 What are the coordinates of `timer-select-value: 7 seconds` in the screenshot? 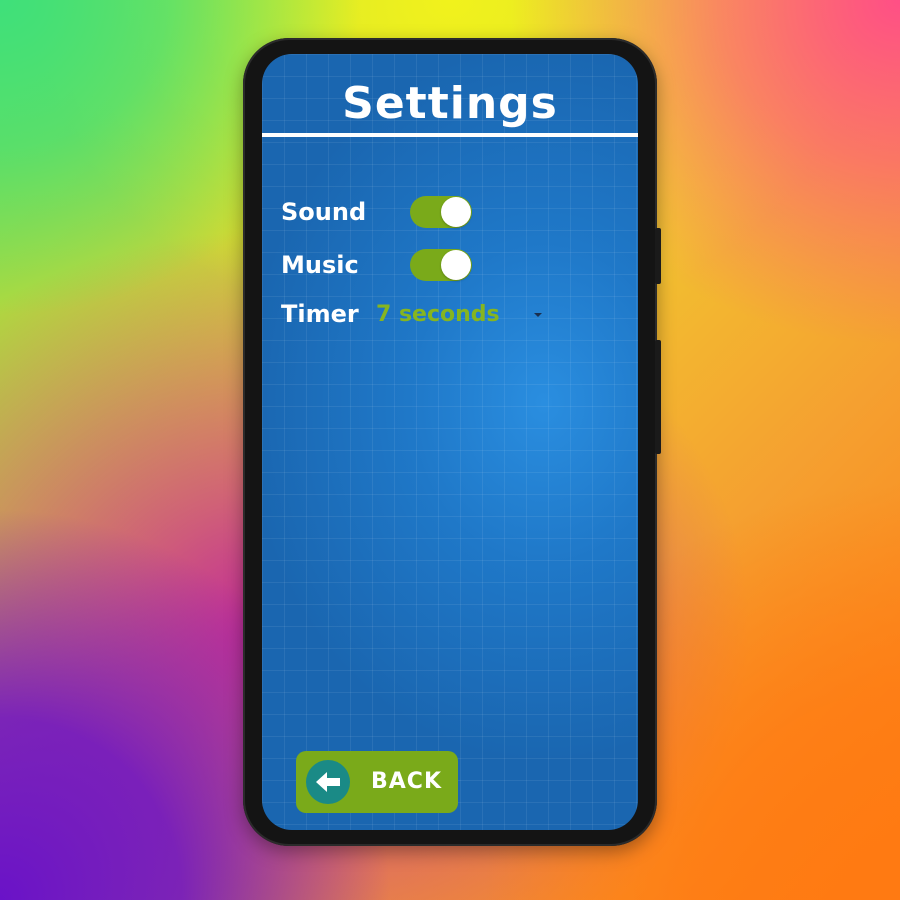 It's located at (438, 314).